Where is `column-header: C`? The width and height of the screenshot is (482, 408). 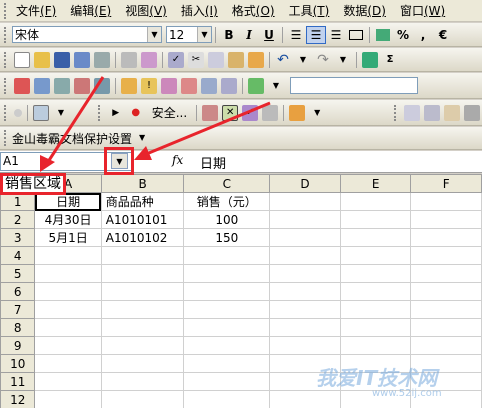
column-header: C is located at coordinates (227, 183).